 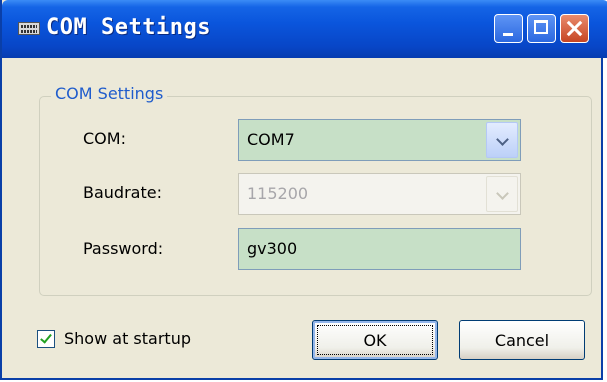 I want to click on password-value: gv300, so click(x=272, y=248).